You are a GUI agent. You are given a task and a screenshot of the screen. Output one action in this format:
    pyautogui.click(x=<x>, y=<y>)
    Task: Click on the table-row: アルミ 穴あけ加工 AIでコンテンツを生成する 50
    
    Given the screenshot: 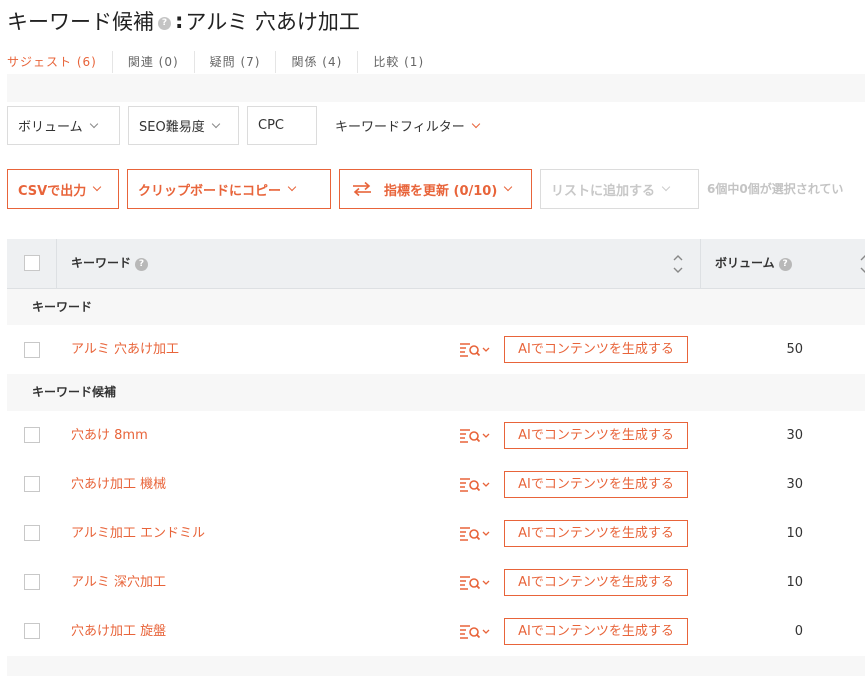 What is the action you would take?
    pyautogui.click(x=436, y=349)
    